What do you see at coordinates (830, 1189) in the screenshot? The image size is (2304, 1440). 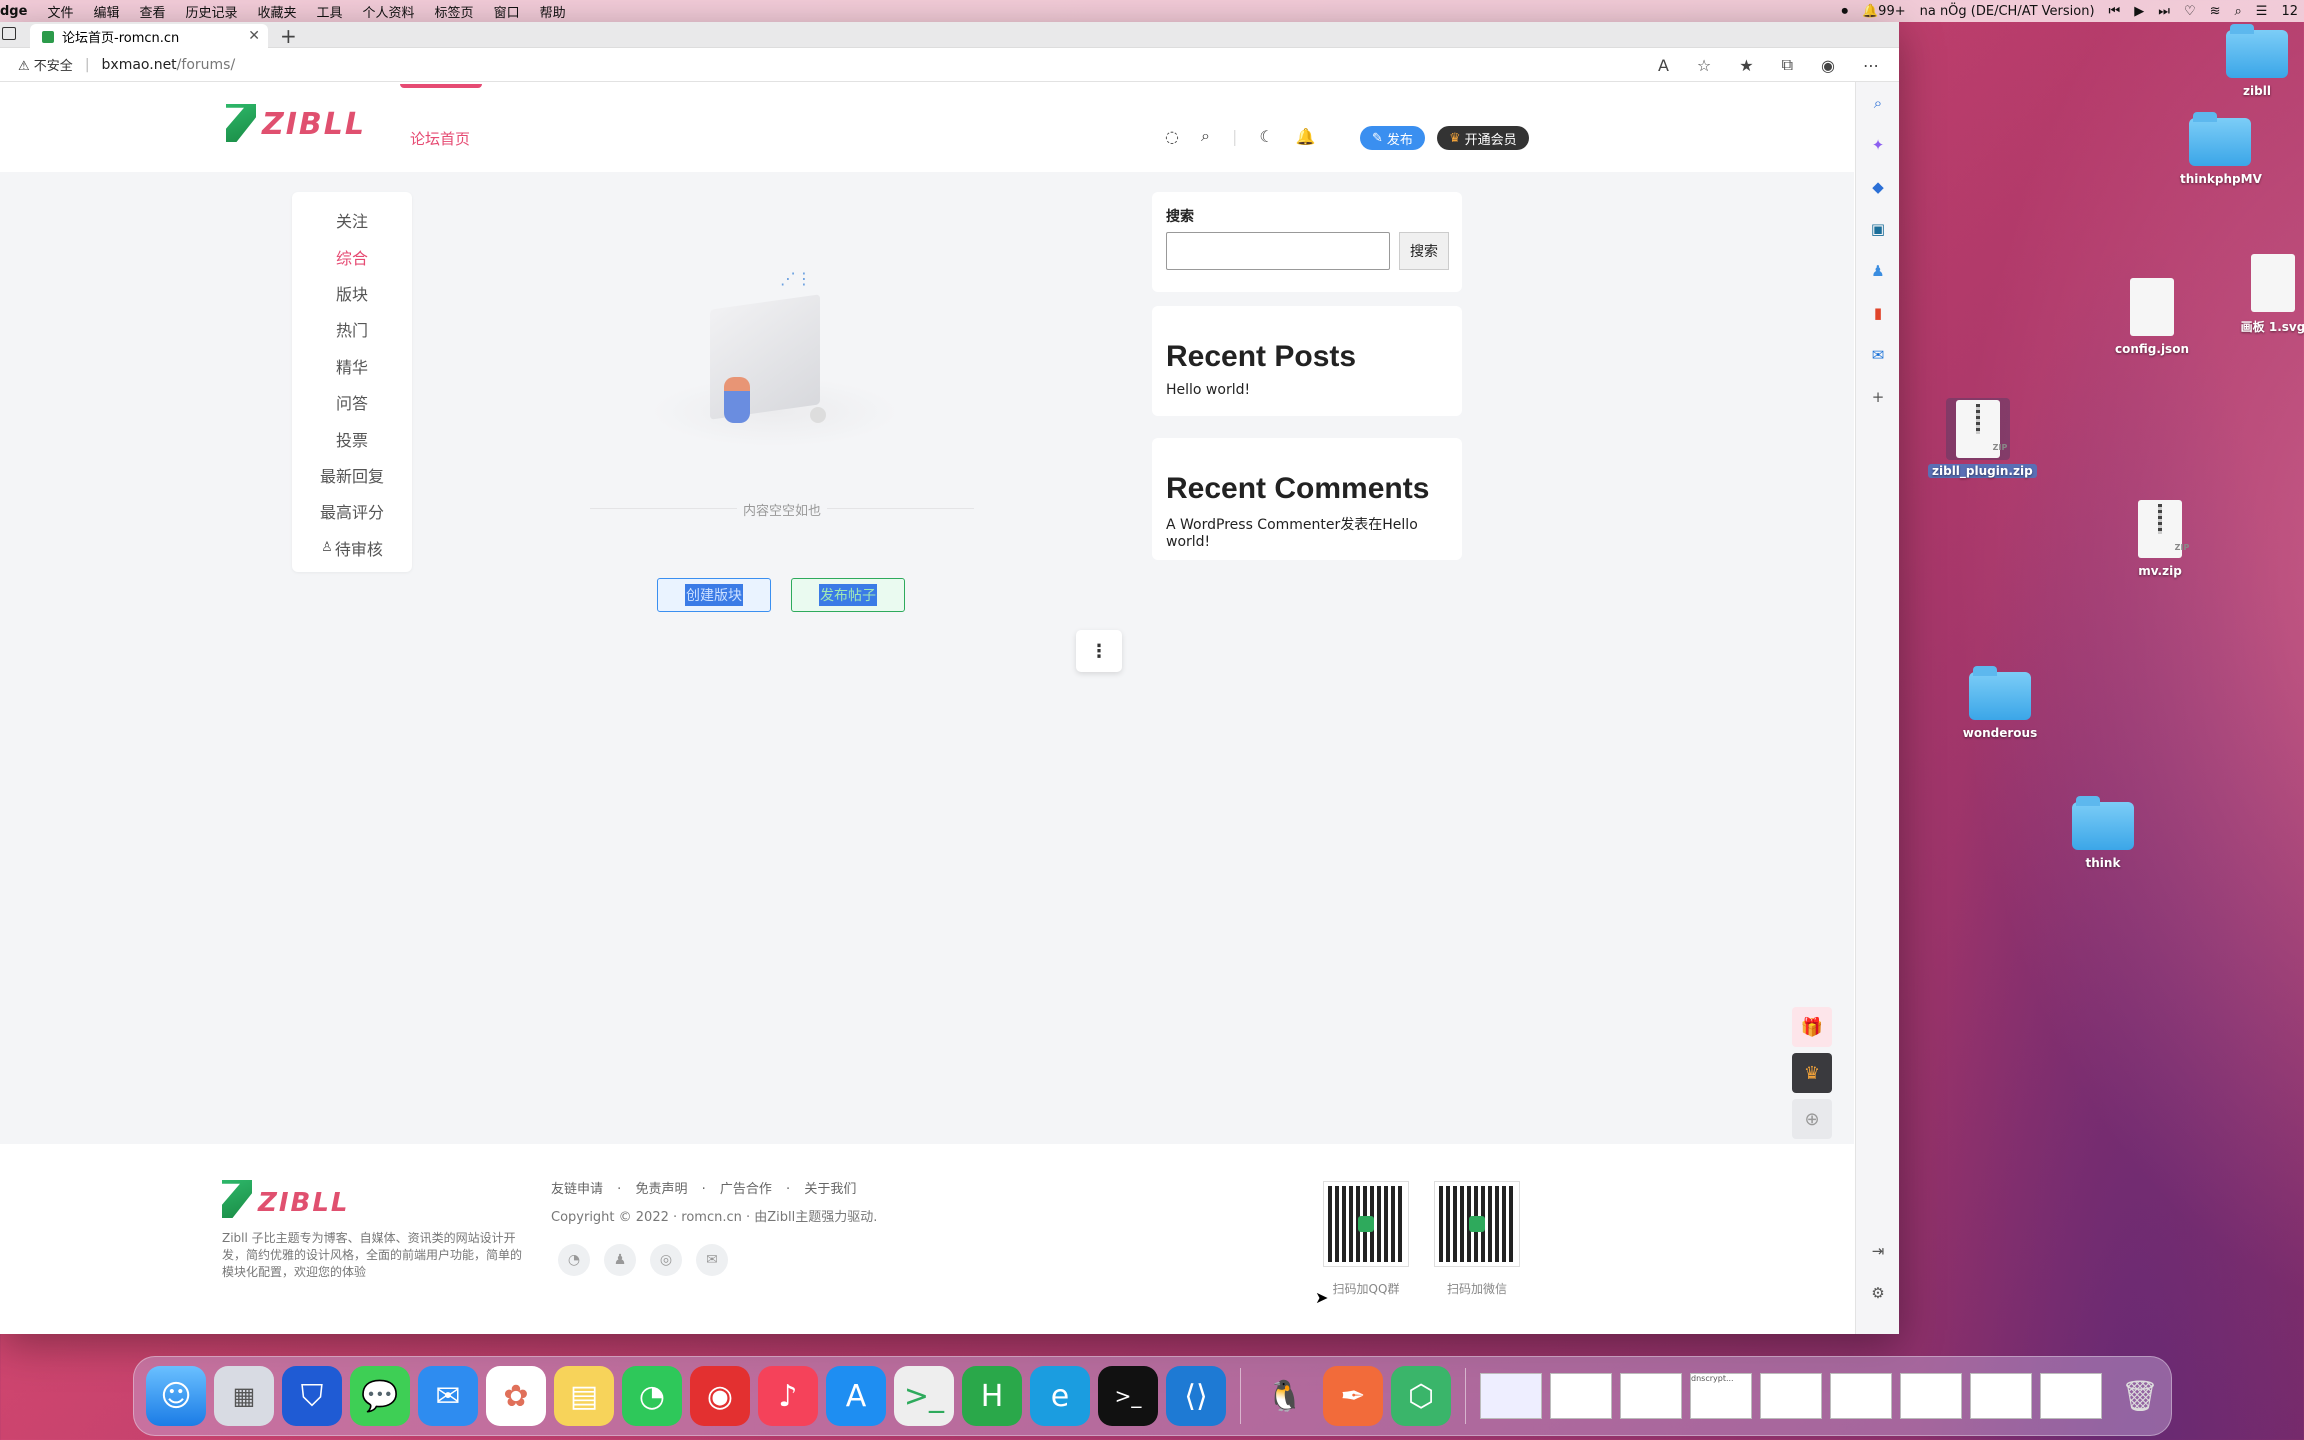 I see `footer-link-about: 关于我们` at bounding box center [830, 1189].